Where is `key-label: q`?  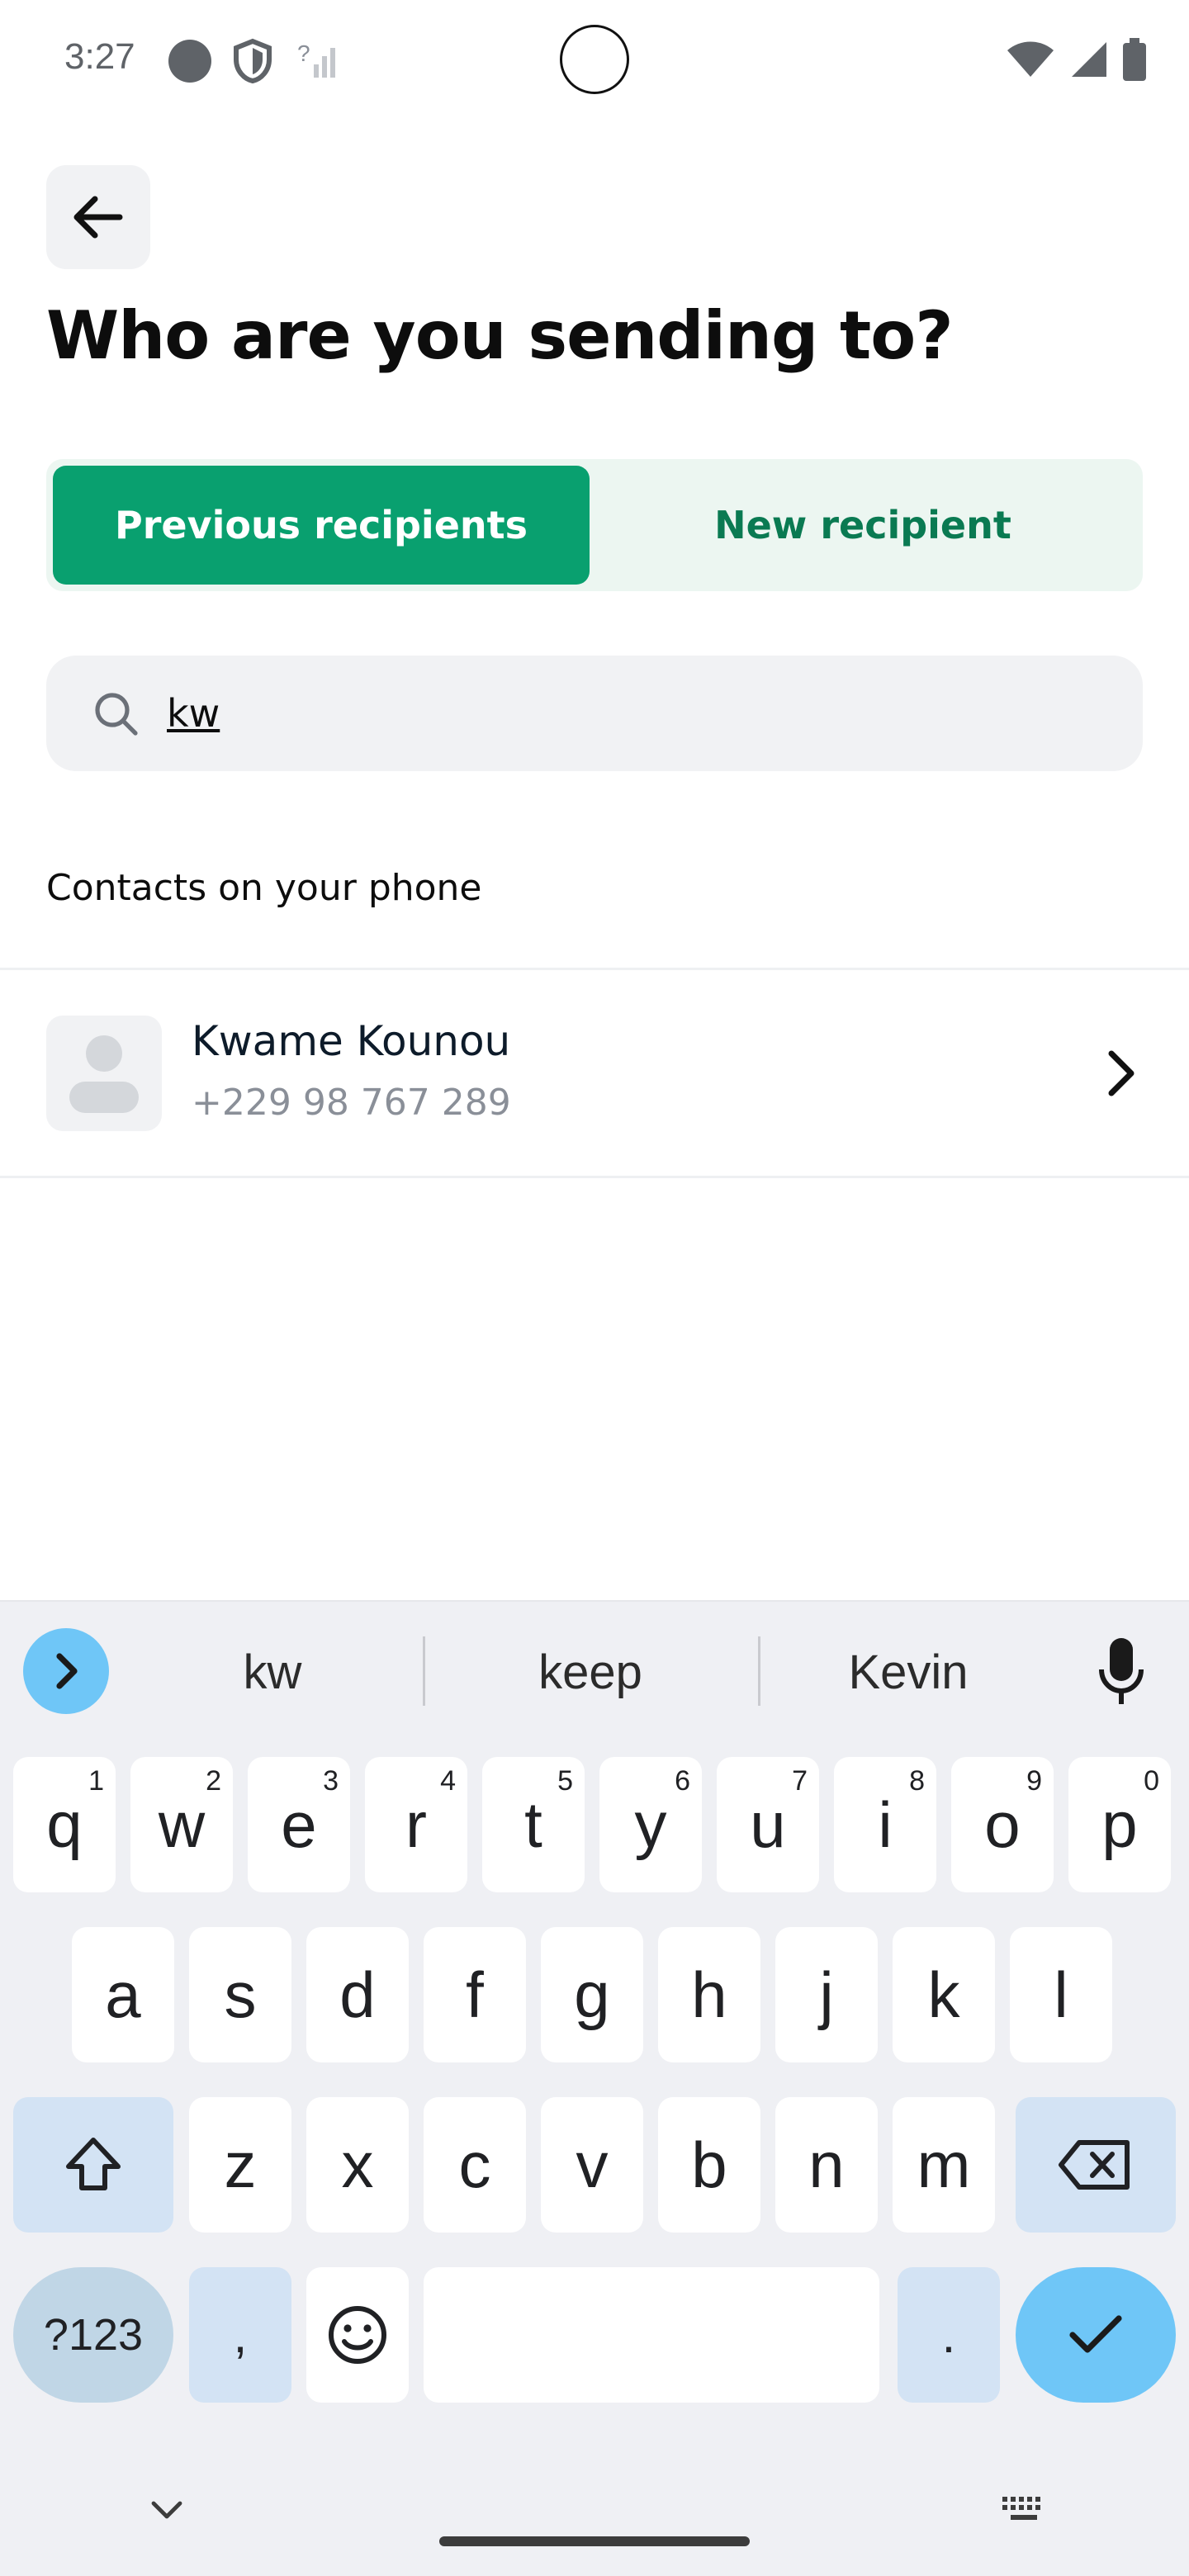 key-label: q is located at coordinates (64, 1824).